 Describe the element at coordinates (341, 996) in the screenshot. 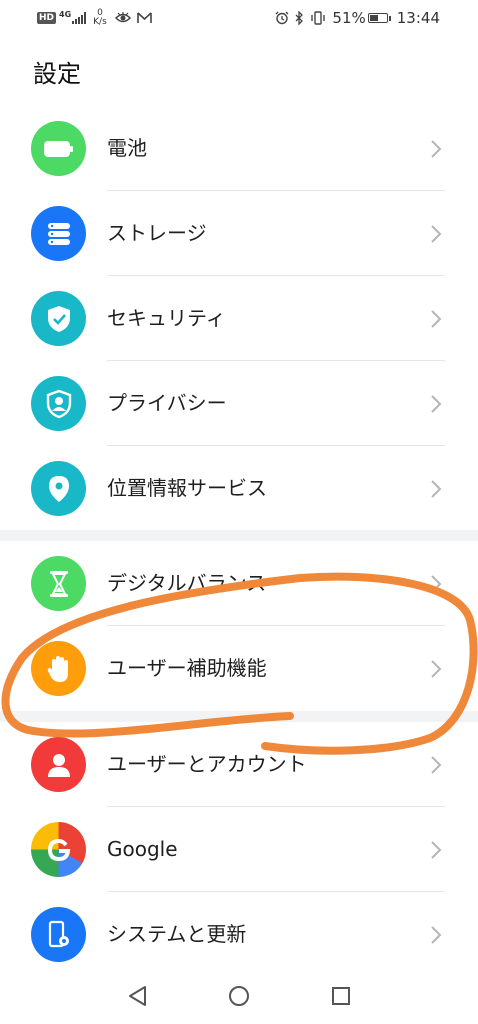

I see `recents-icon` at that location.